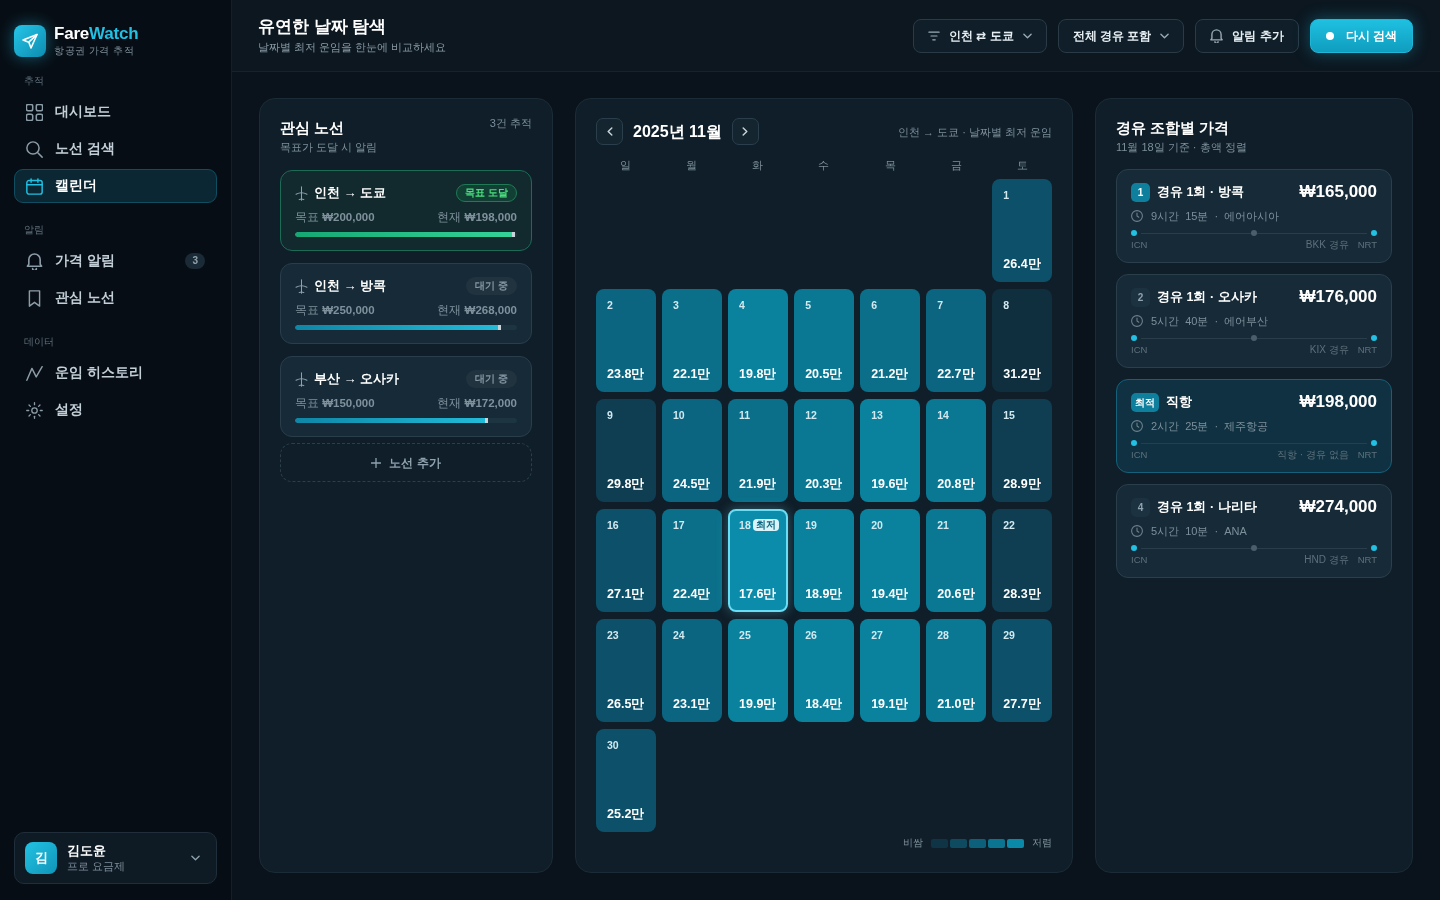  I want to click on nav-item: 노선 검색, so click(115, 149).